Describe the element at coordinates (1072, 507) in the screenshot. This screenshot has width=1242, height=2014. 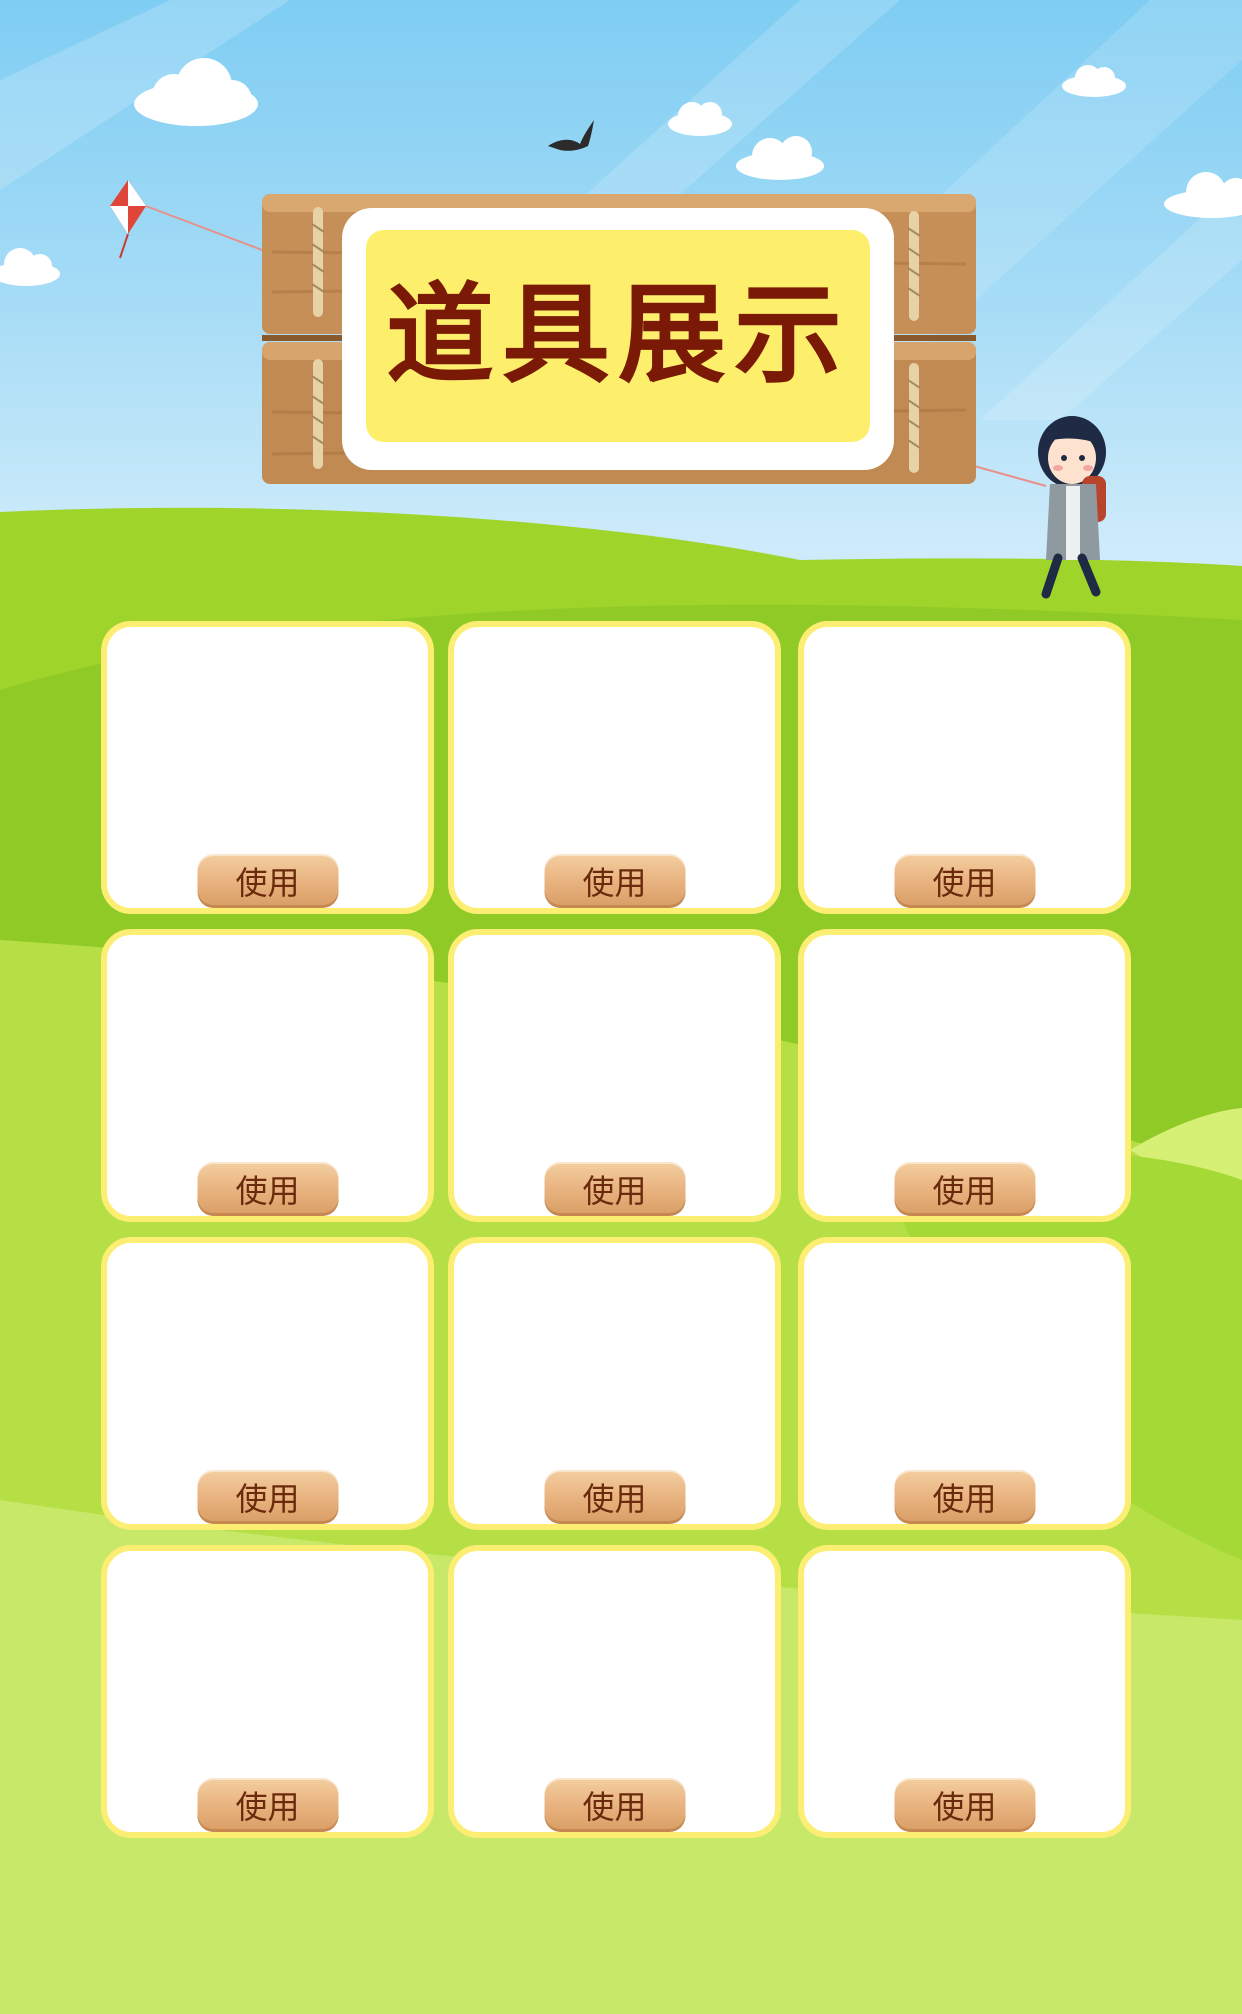
I see `girl-character-icon` at that location.